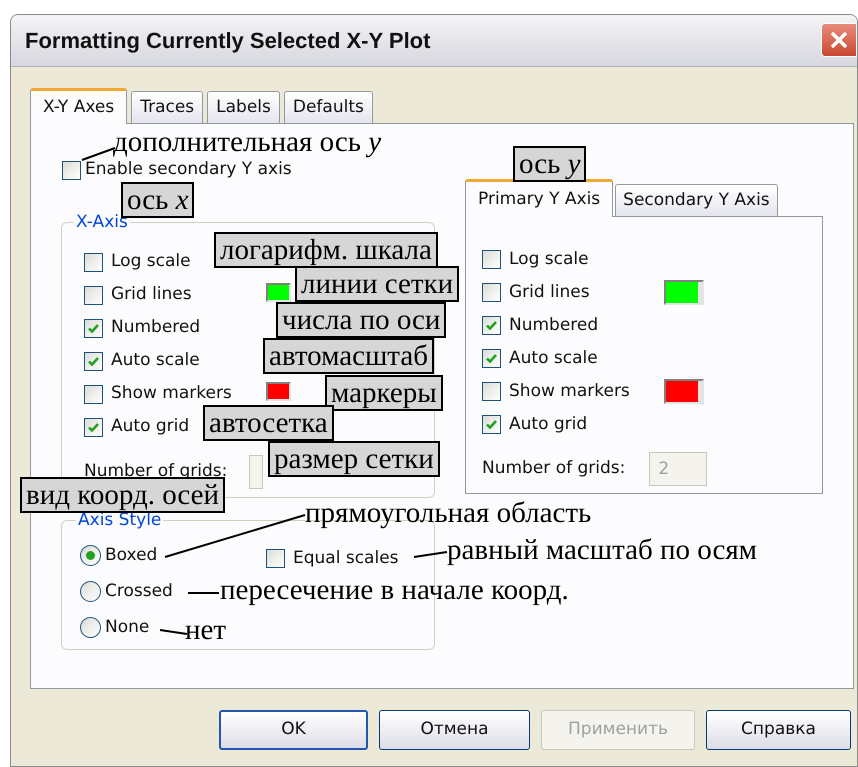  I want to click on annotation-text: размер сетки, so click(354, 459).